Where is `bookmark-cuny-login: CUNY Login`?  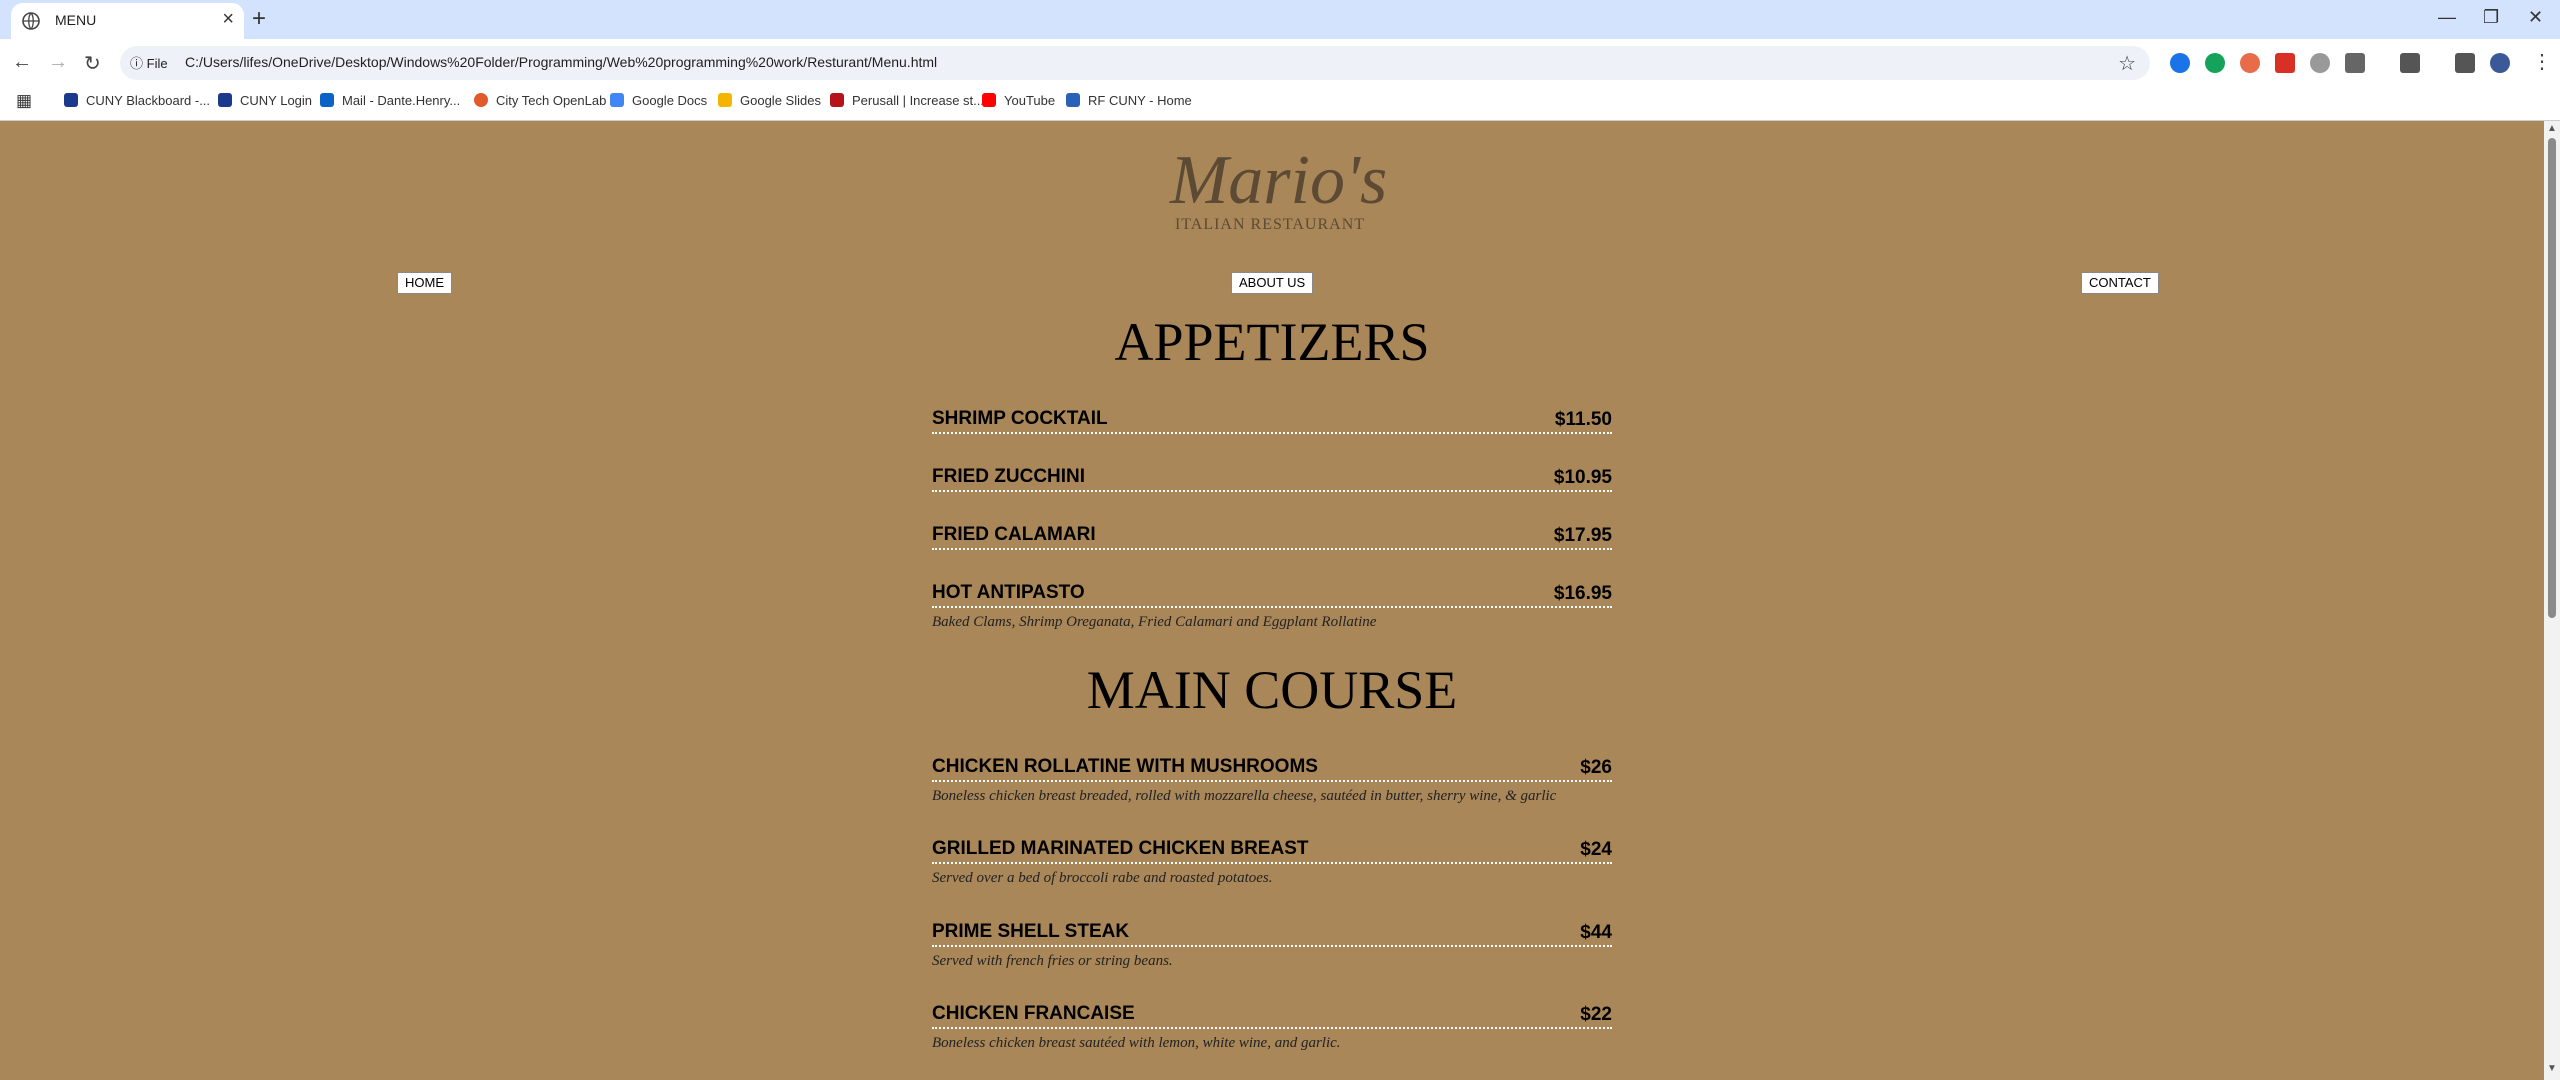
bookmark-cuny-login: CUNY Login is located at coordinates (265, 100).